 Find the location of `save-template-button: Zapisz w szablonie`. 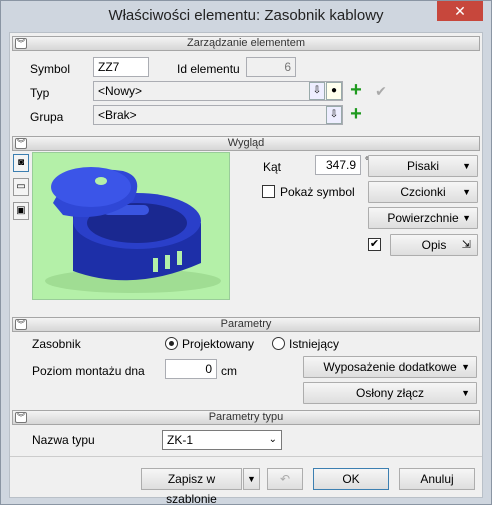

save-template-button: Zapisz w szablonie is located at coordinates (191, 486).